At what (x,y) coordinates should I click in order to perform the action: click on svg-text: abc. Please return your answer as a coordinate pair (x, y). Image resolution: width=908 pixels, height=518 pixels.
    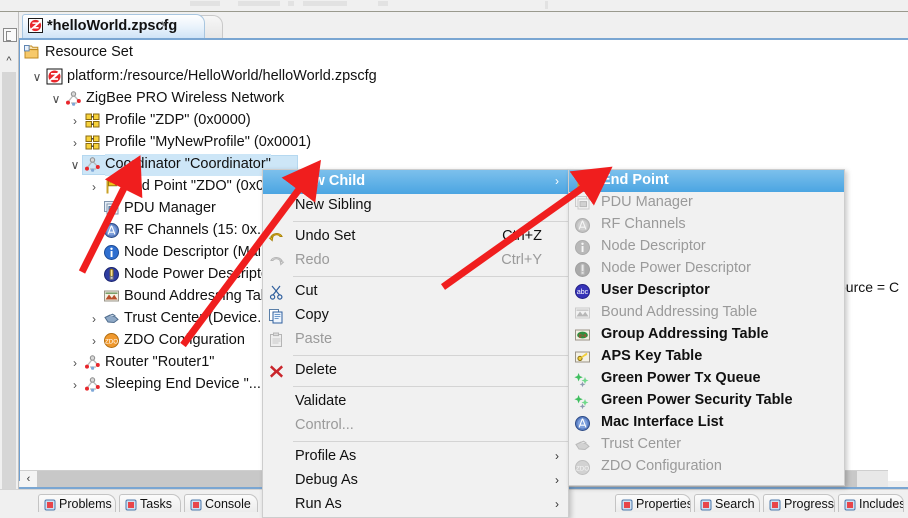
    Looking at the image, I should click on (583, 292).